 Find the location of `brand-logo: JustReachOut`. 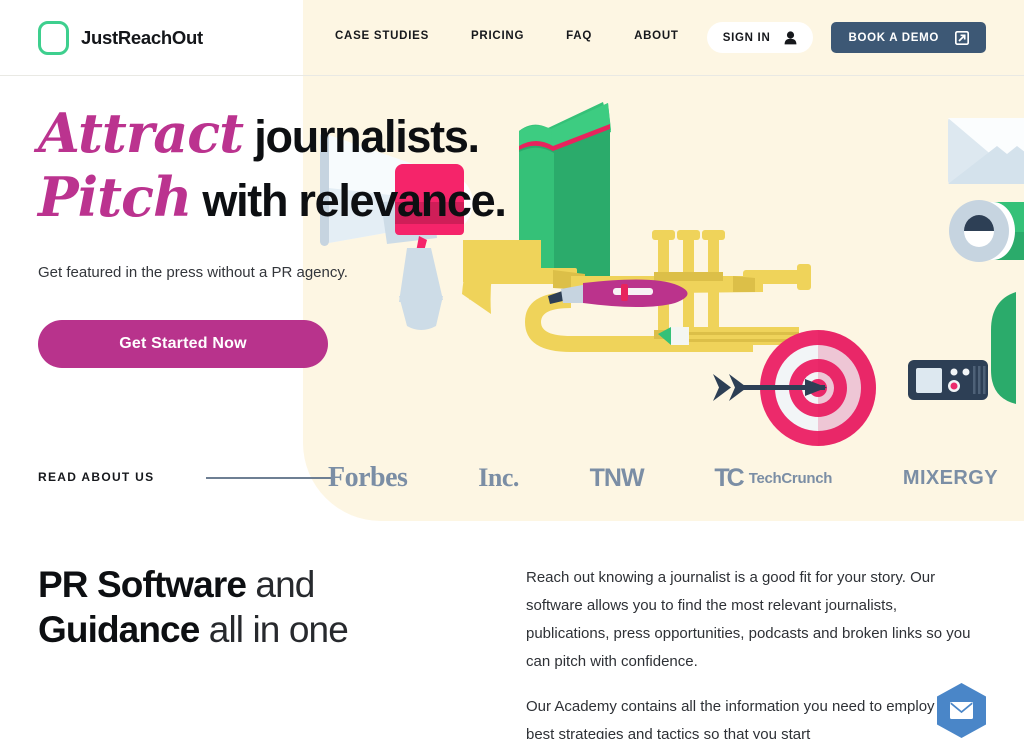

brand-logo: JustReachOut is located at coordinates (120, 38).